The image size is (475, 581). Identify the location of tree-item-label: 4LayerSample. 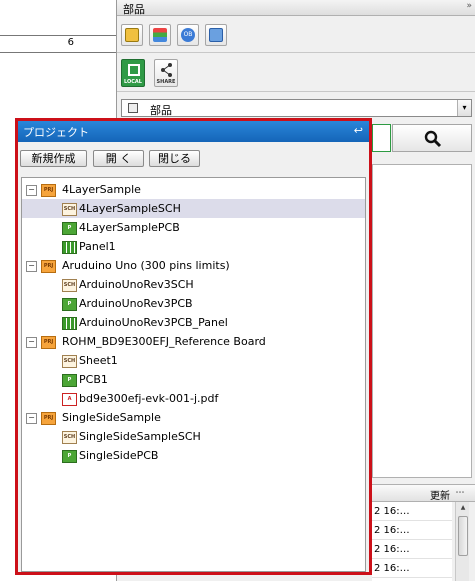
(101, 189).